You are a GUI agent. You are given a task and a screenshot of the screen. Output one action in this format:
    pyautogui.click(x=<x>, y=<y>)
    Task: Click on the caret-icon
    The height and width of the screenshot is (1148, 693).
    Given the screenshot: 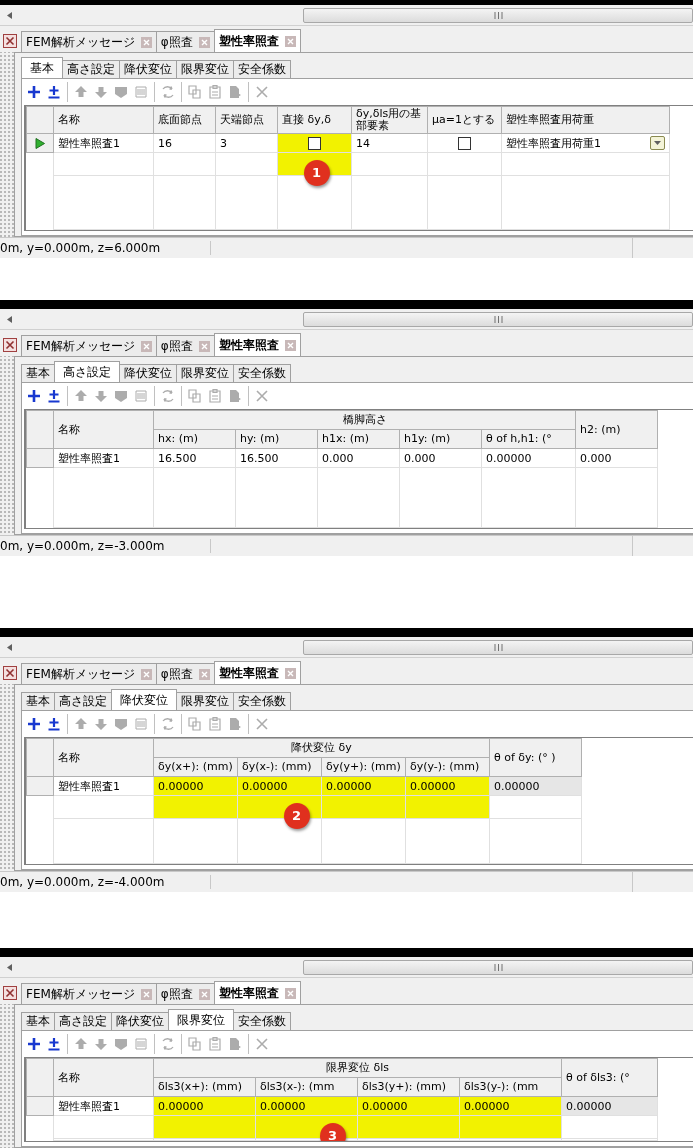 What is the action you would take?
    pyautogui.click(x=657, y=143)
    